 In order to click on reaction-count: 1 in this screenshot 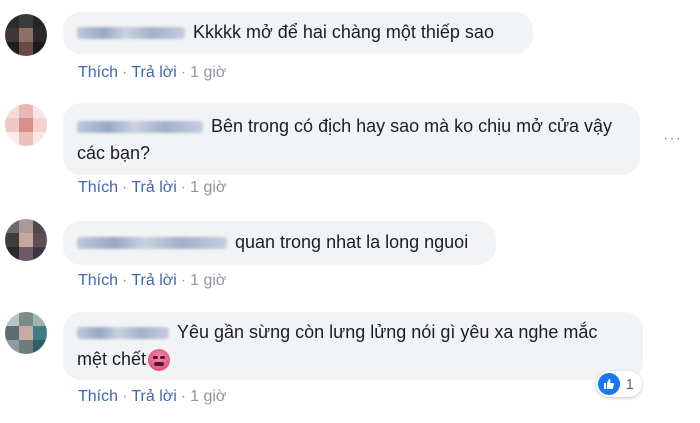, I will do `click(629, 384)`.